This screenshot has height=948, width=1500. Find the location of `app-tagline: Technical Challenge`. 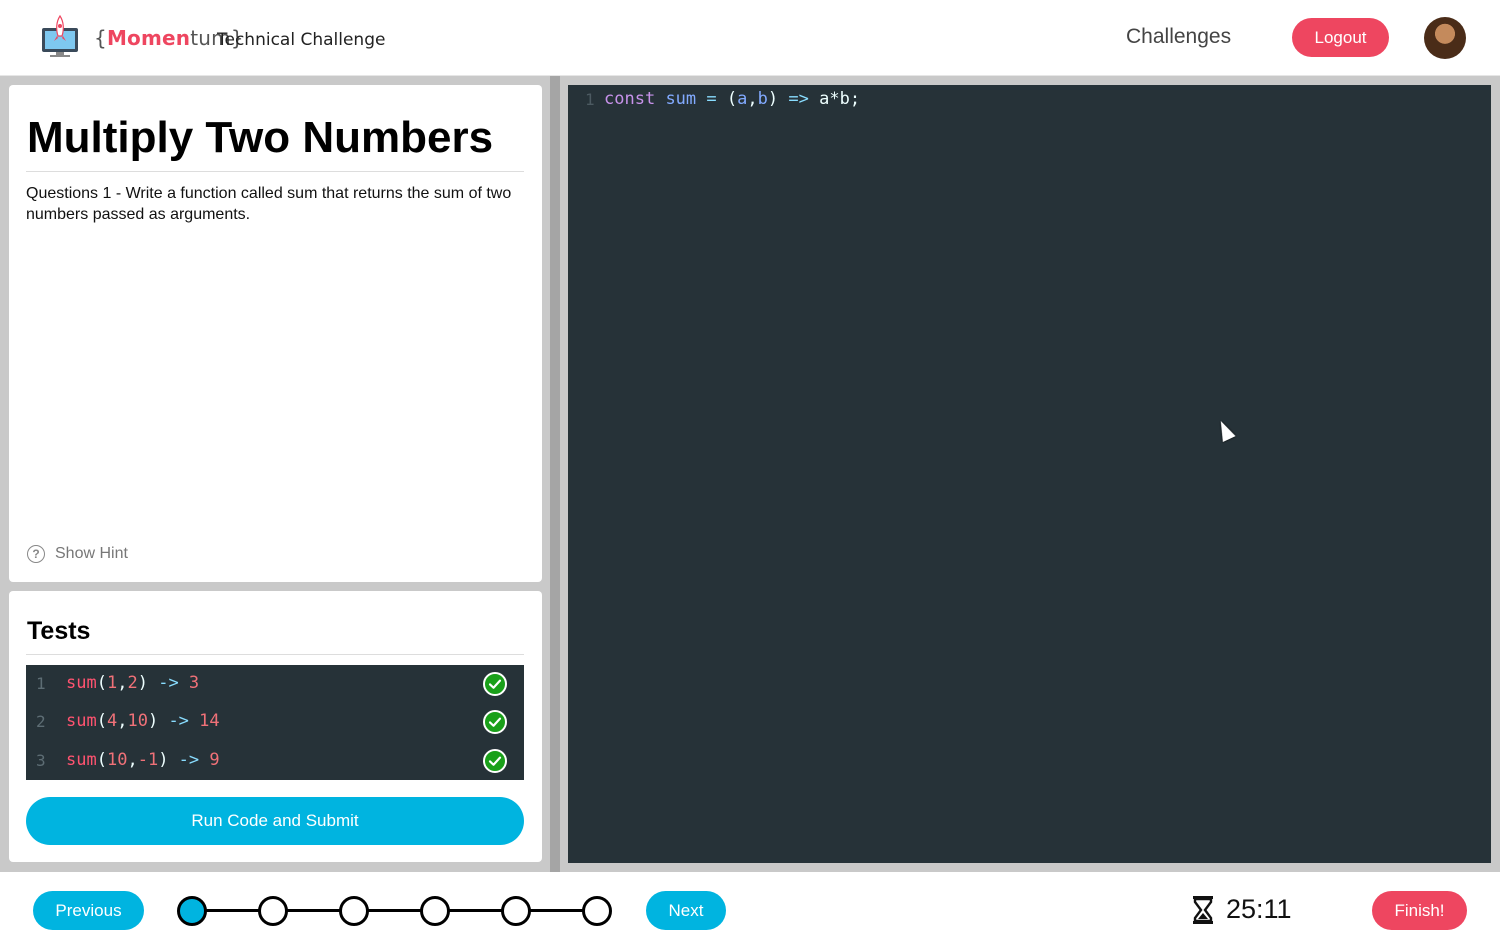

app-tagline: Technical Challenge is located at coordinates (301, 40).